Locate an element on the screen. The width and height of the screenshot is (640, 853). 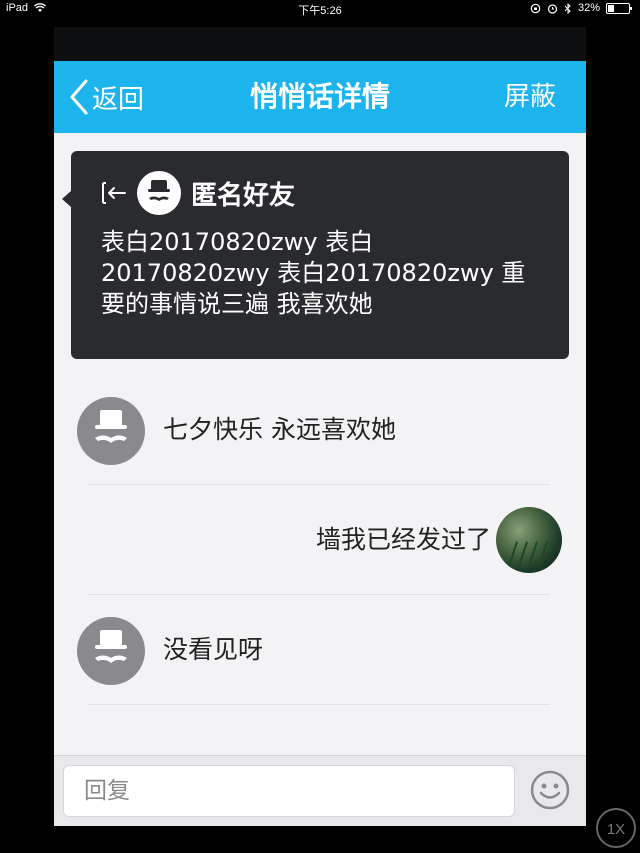
nav-bar: 返回 悄悄话详情 屏蔽 is located at coordinates (320, 97).